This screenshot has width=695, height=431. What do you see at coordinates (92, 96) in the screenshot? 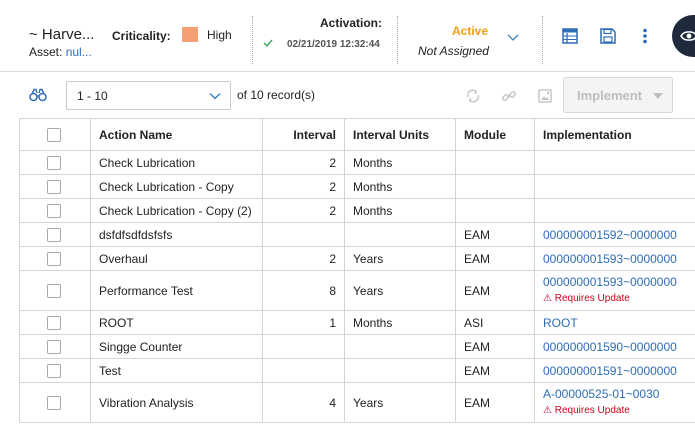
I see `page-range-value: 1 - 10` at bounding box center [92, 96].